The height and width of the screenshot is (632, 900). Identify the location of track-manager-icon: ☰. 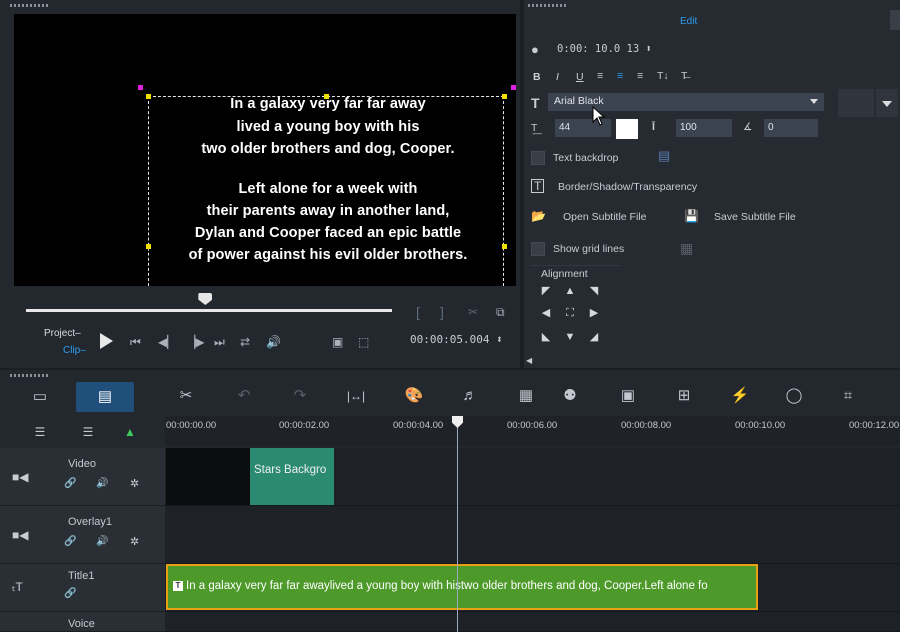
(40, 432).